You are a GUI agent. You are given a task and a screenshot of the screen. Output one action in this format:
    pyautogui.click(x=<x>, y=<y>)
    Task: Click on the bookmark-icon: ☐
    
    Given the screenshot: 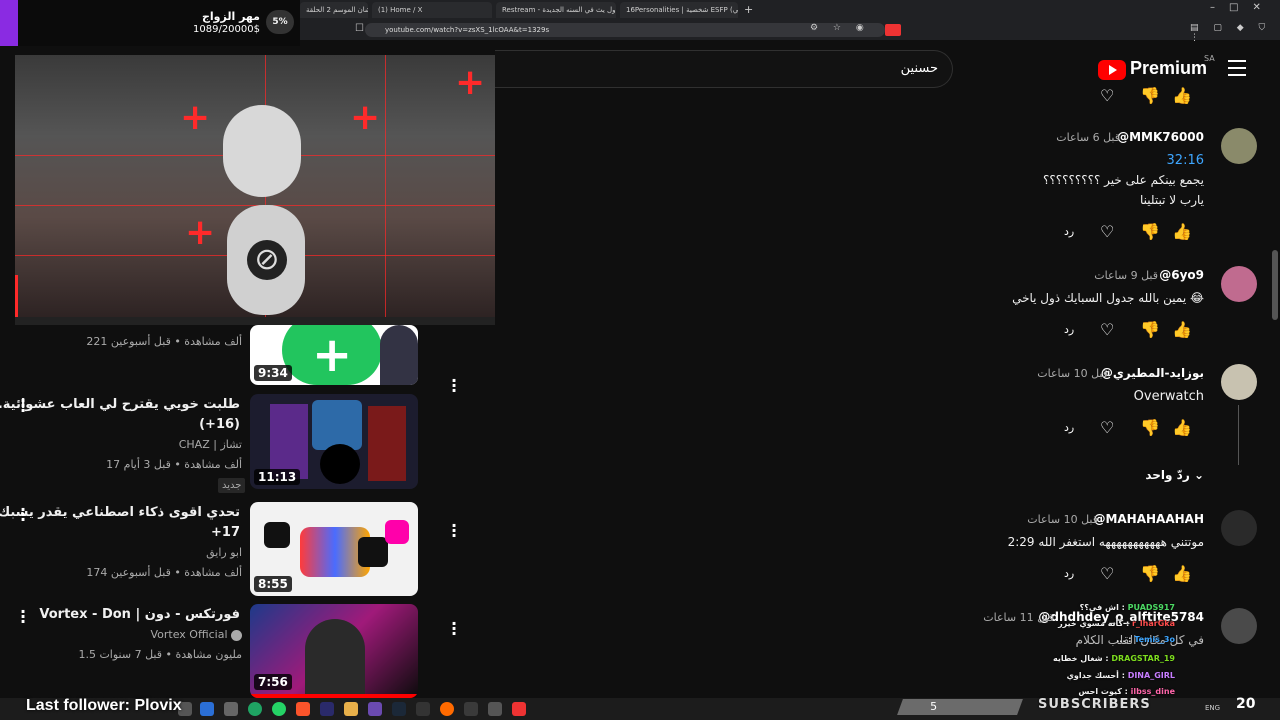 What is the action you would take?
    pyautogui.click(x=359, y=28)
    